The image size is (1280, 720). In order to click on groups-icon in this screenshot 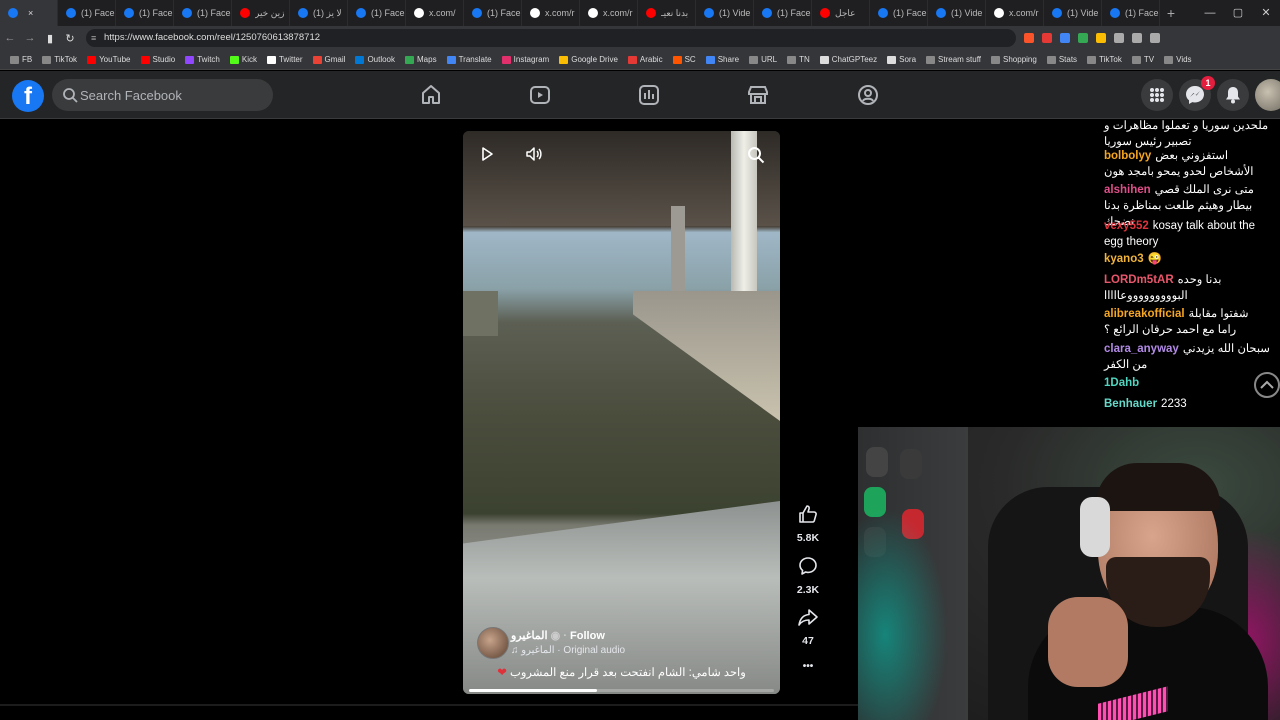, I will do `click(868, 95)`.